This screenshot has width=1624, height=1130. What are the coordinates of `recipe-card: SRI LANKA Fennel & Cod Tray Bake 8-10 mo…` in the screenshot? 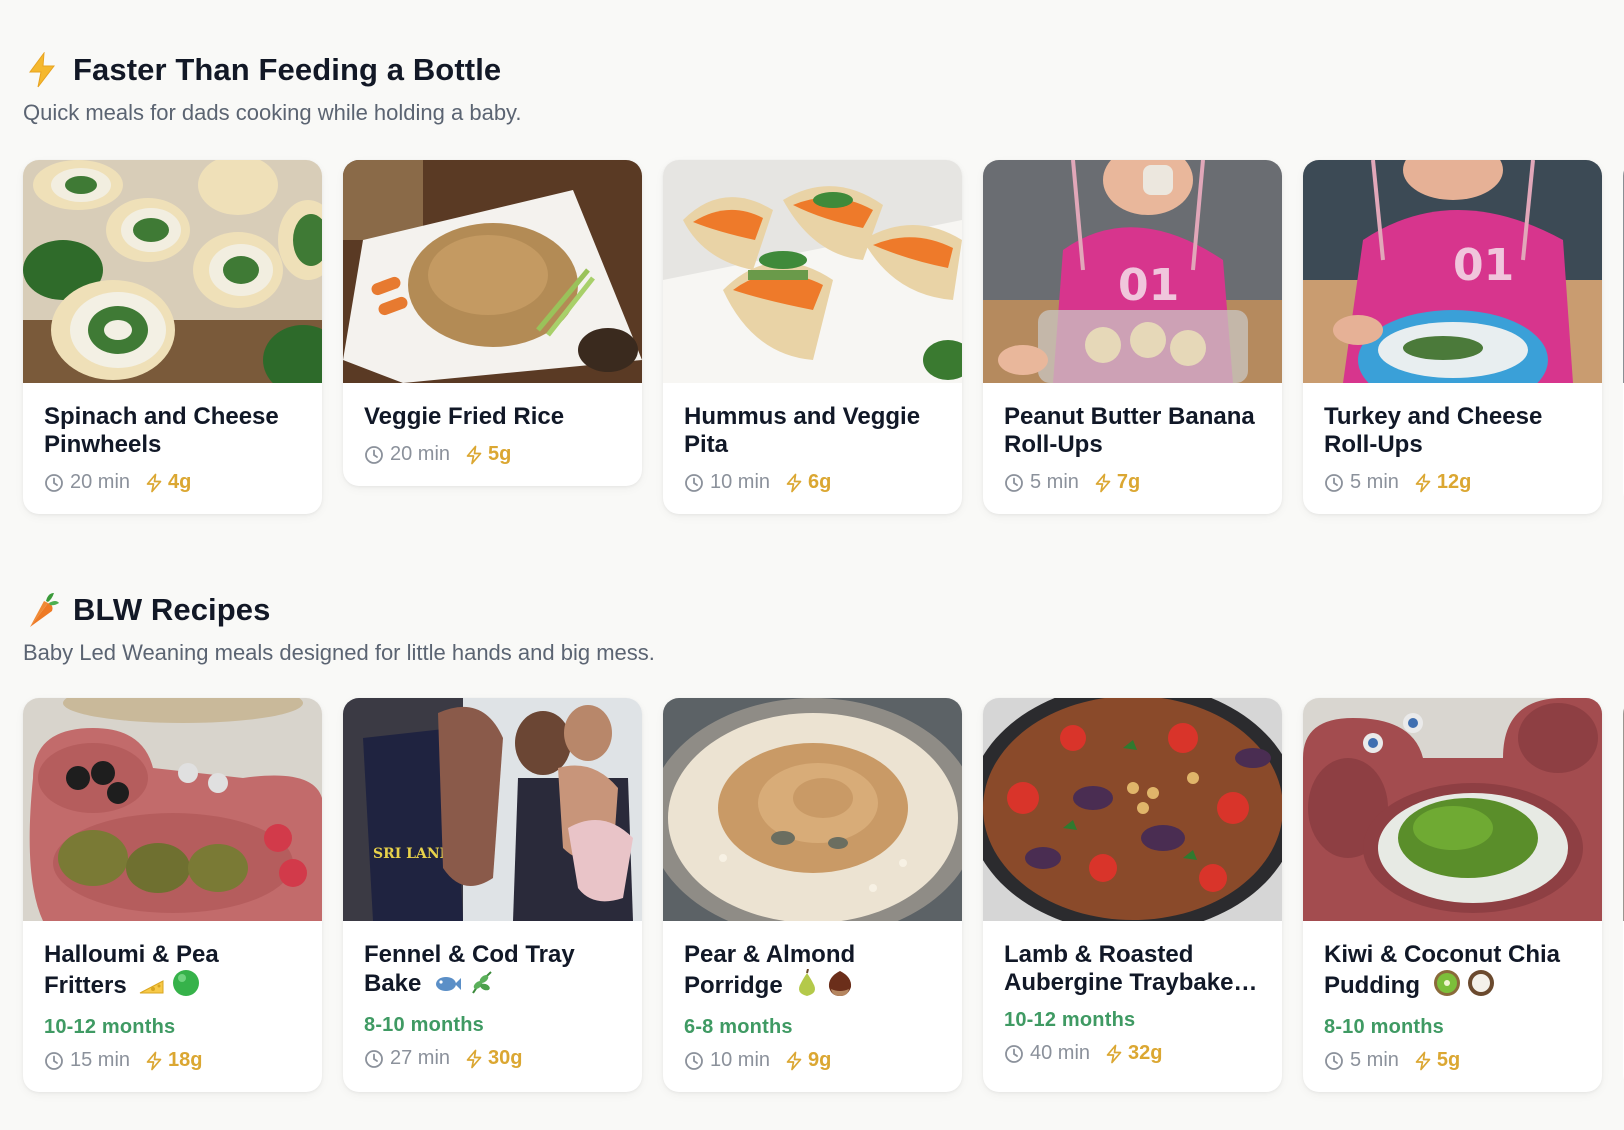 It's located at (492, 895).